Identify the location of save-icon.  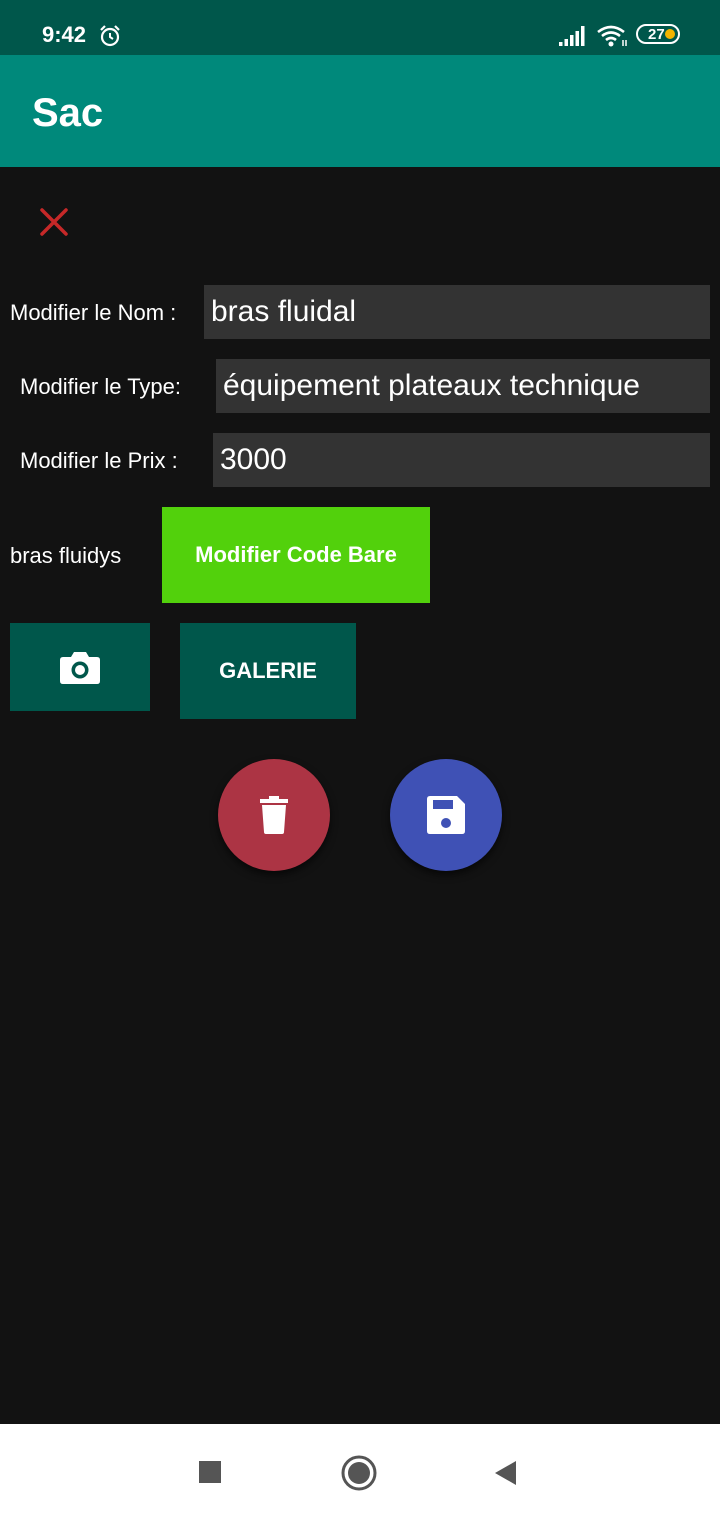
(446, 815).